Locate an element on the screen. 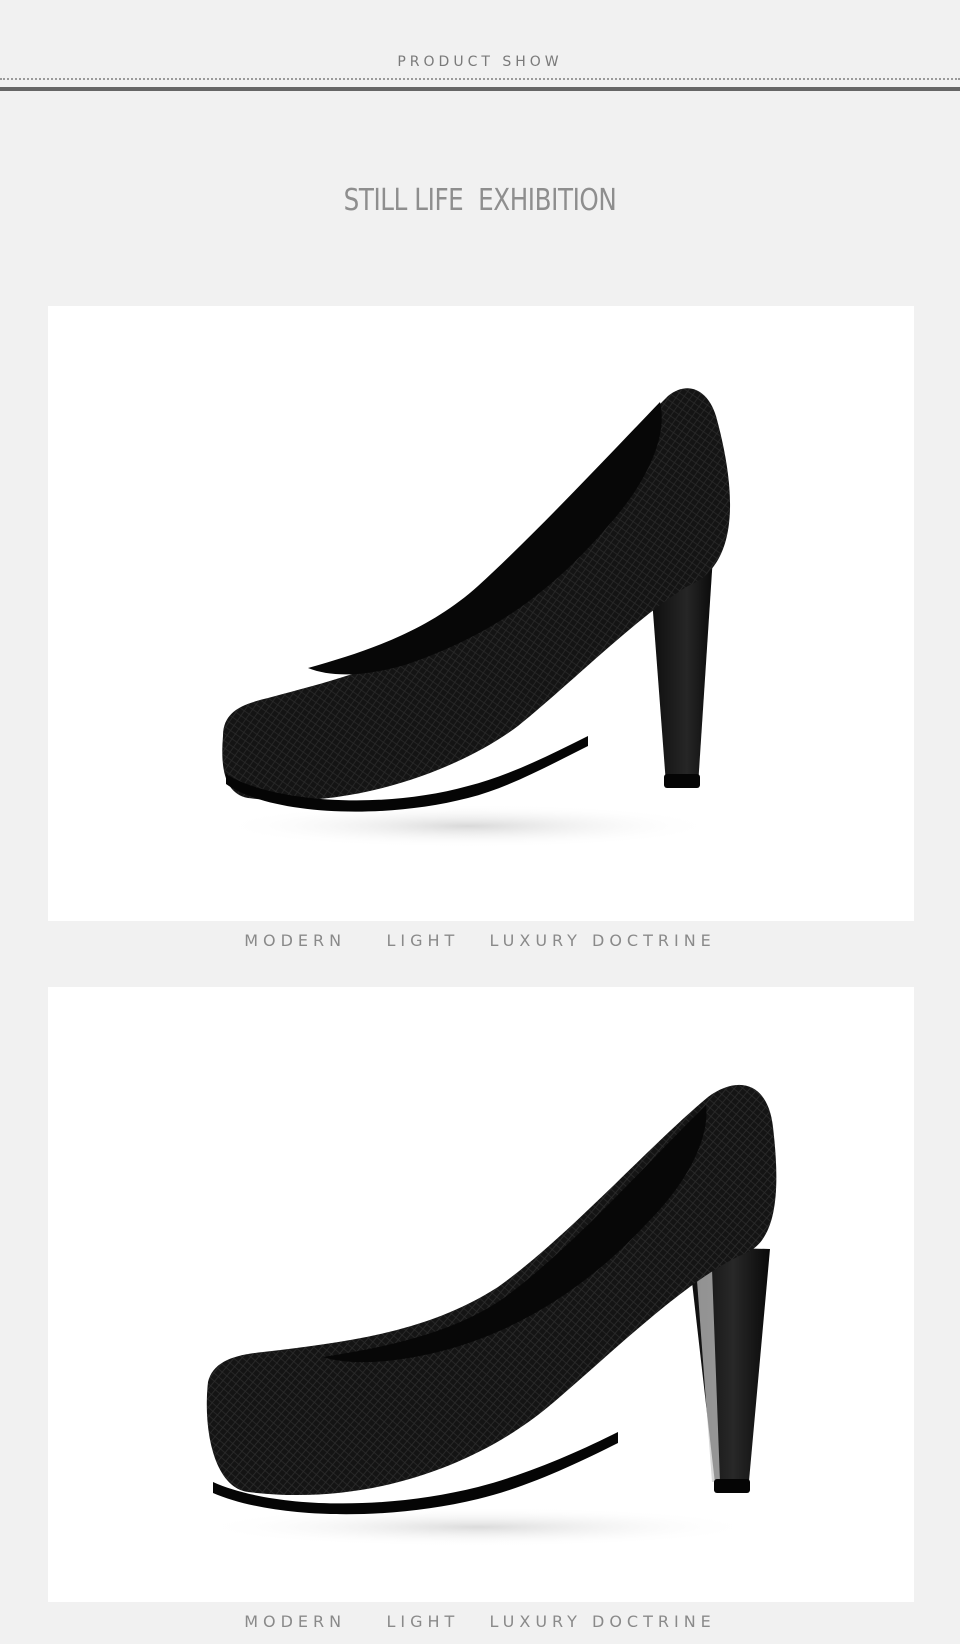 Image resolution: width=960 pixels, height=1644 pixels. headline: STILL LIFE EXHIBITION is located at coordinates (480, 200).